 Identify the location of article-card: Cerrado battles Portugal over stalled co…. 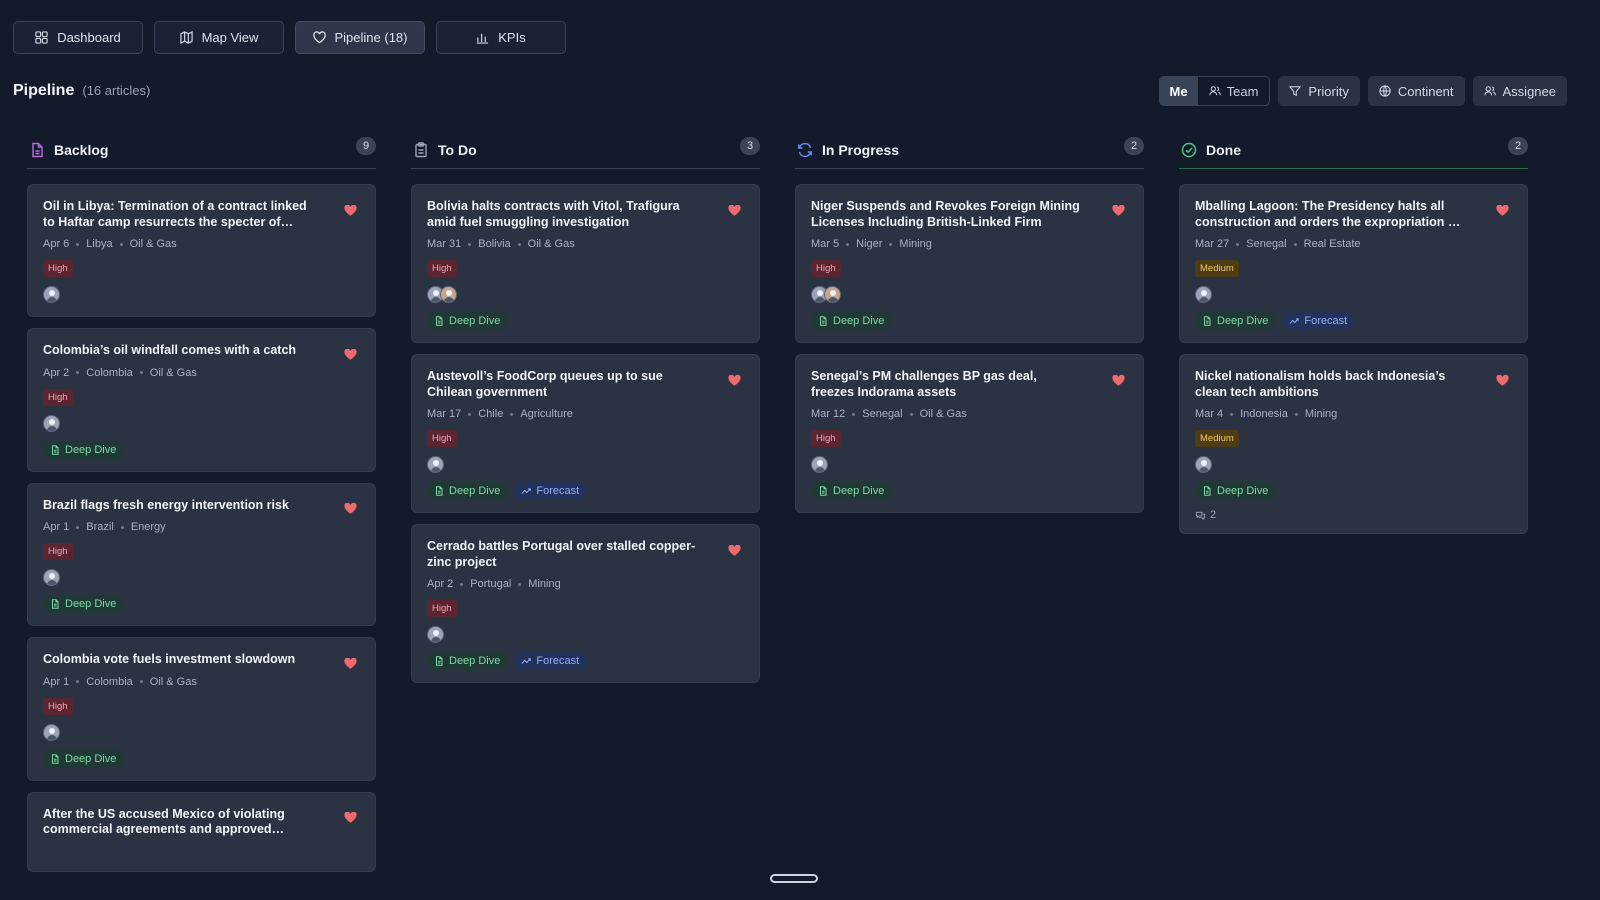
(585, 603).